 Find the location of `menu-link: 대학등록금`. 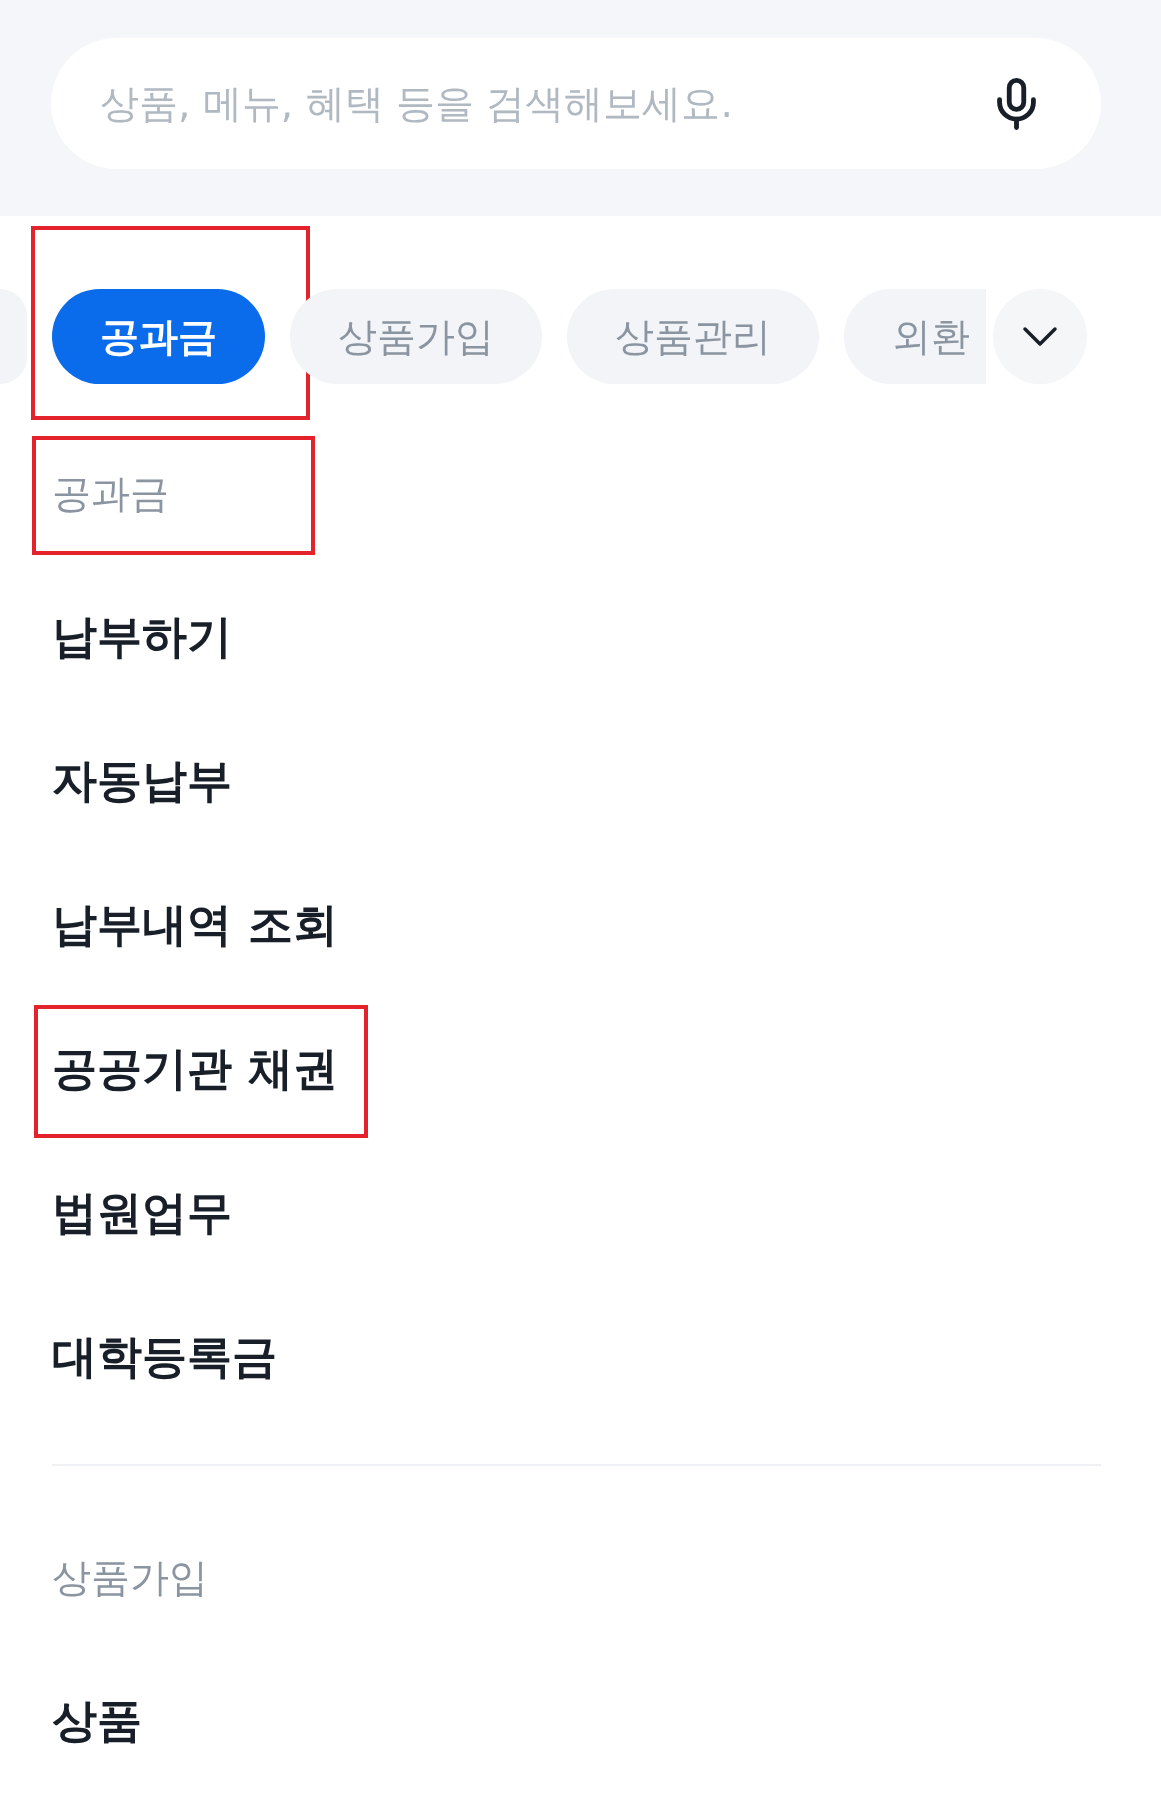

menu-link: 대학등록금 is located at coordinates (164, 1357).